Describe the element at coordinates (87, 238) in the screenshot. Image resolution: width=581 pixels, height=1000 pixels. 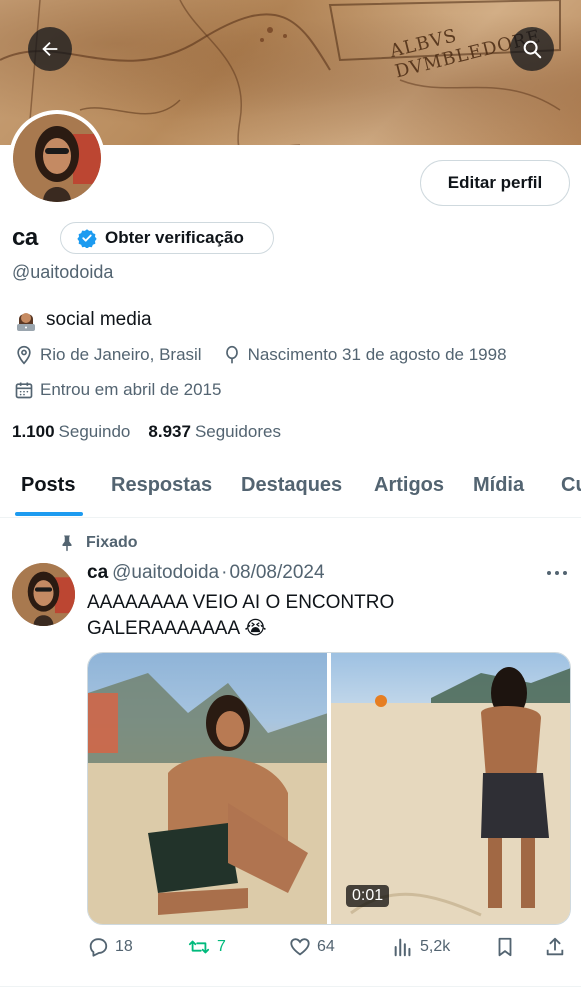
I see `verified-badge-icon` at that location.